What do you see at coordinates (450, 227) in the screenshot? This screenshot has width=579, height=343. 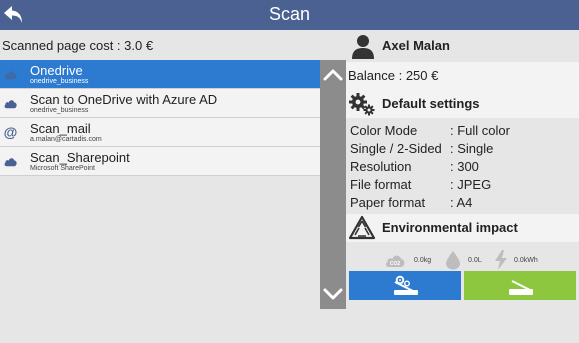 I see `environmental-impact-title: Environmental impact` at bounding box center [450, 227].